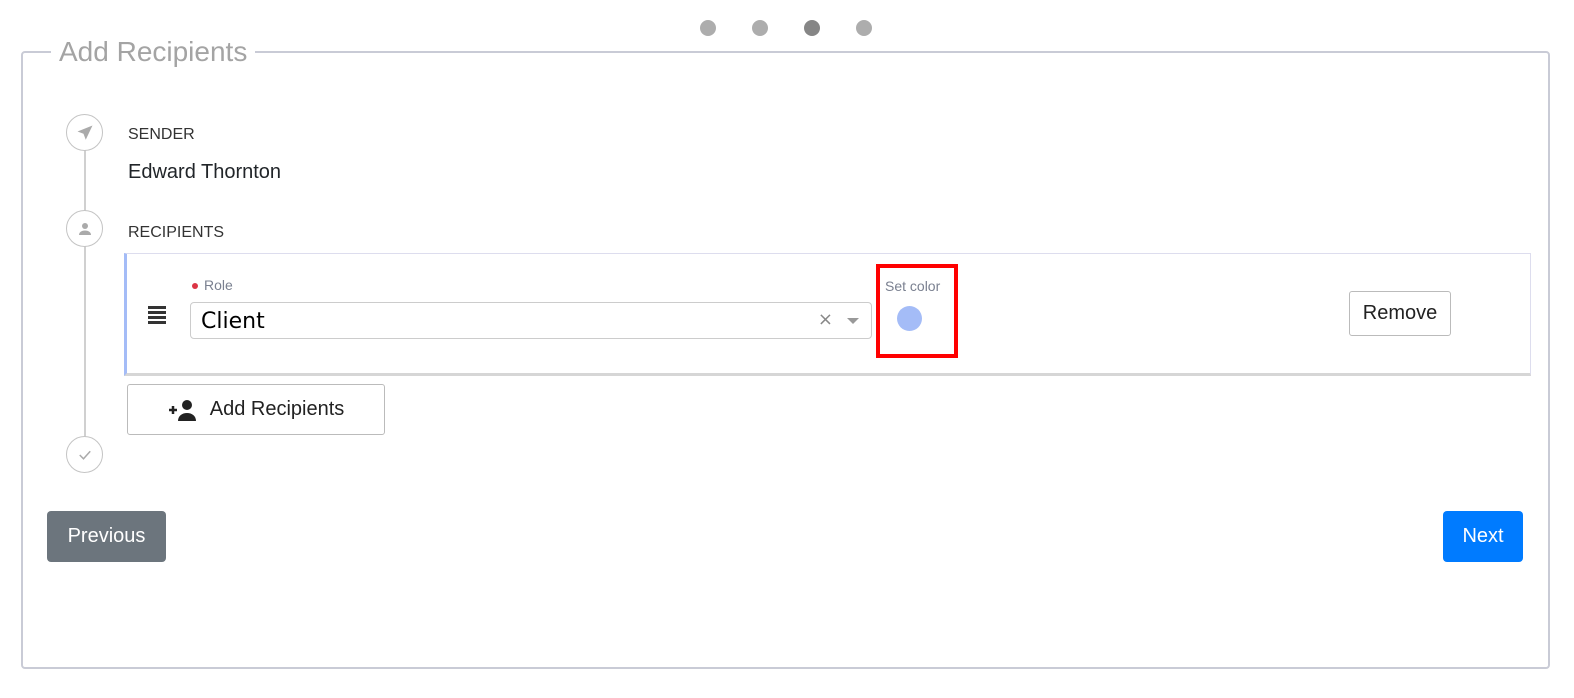 The height and width of the screenshot is (698, 1574). What do you see at coordinates (1483, 536) in the screenshot?
I see `next-button: Next` at bounding box center [1483, 536].